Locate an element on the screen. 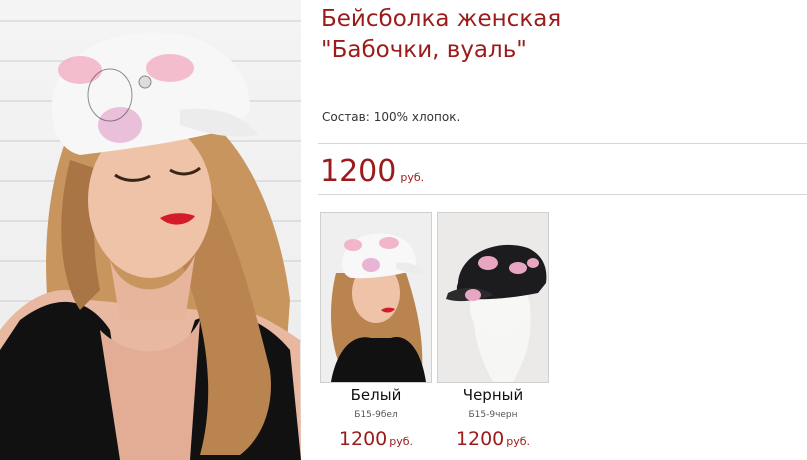 The width and height of the screenshot is (807, 460). product-title-line-2: "Бабочки, вуаль" is located at coordinates (424, 50).